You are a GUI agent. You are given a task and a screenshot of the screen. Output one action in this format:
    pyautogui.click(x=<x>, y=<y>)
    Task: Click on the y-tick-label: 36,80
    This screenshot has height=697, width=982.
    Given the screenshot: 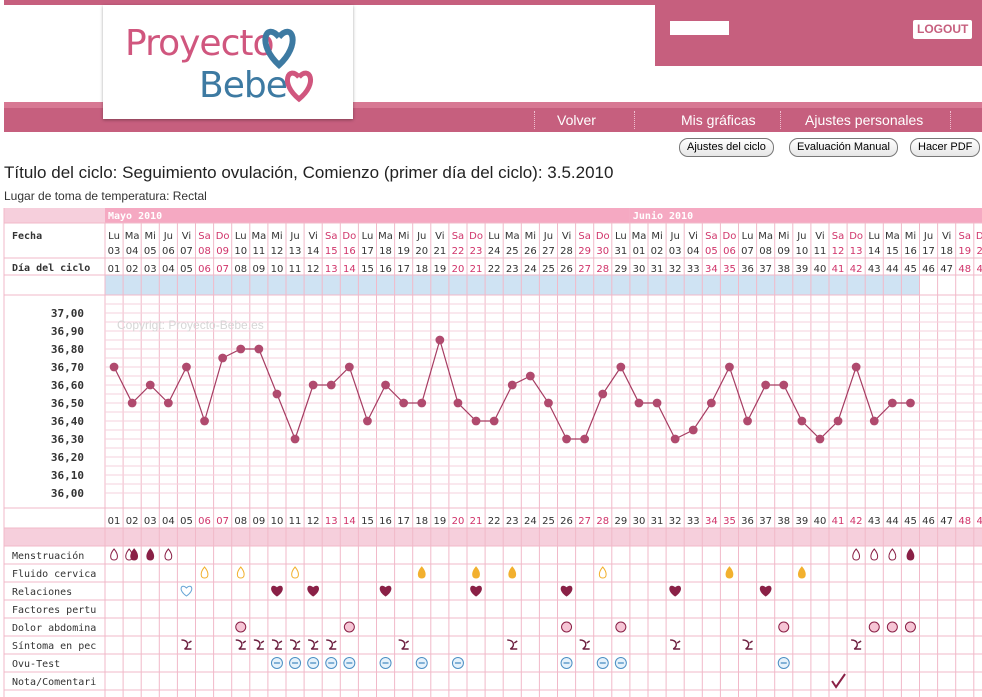 What is the action you would take?
    pyautogui.click(x=67, y=349)
    